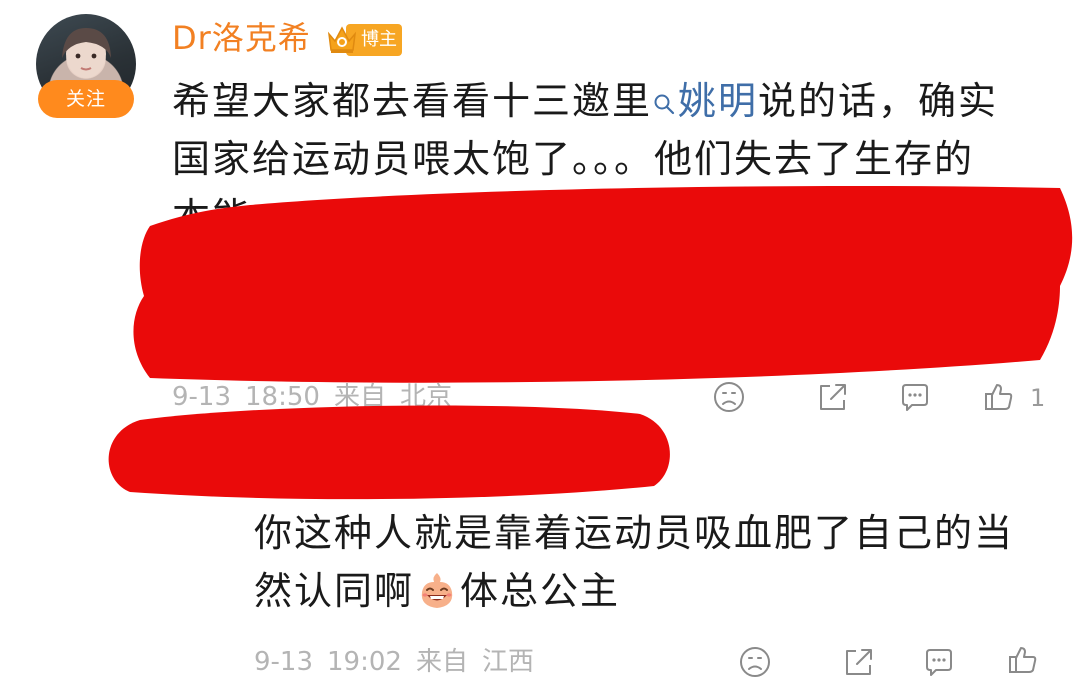  I want to click on sad-face-icon, so click(755, 662).